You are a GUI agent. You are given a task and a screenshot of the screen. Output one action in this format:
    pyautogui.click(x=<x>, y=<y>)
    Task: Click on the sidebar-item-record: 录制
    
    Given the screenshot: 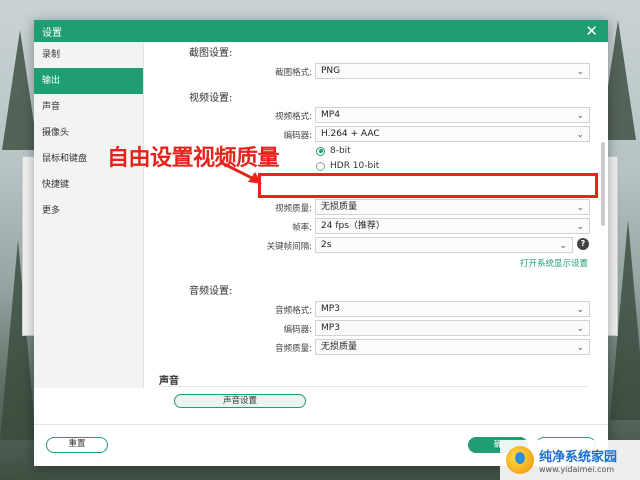 What is the action you would take?
    pyautogui.click(x=88, y=55)
    